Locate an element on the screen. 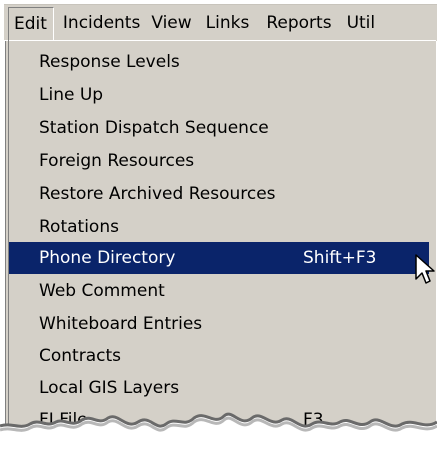  menu-util: Util is located at coordinates (354, 23).